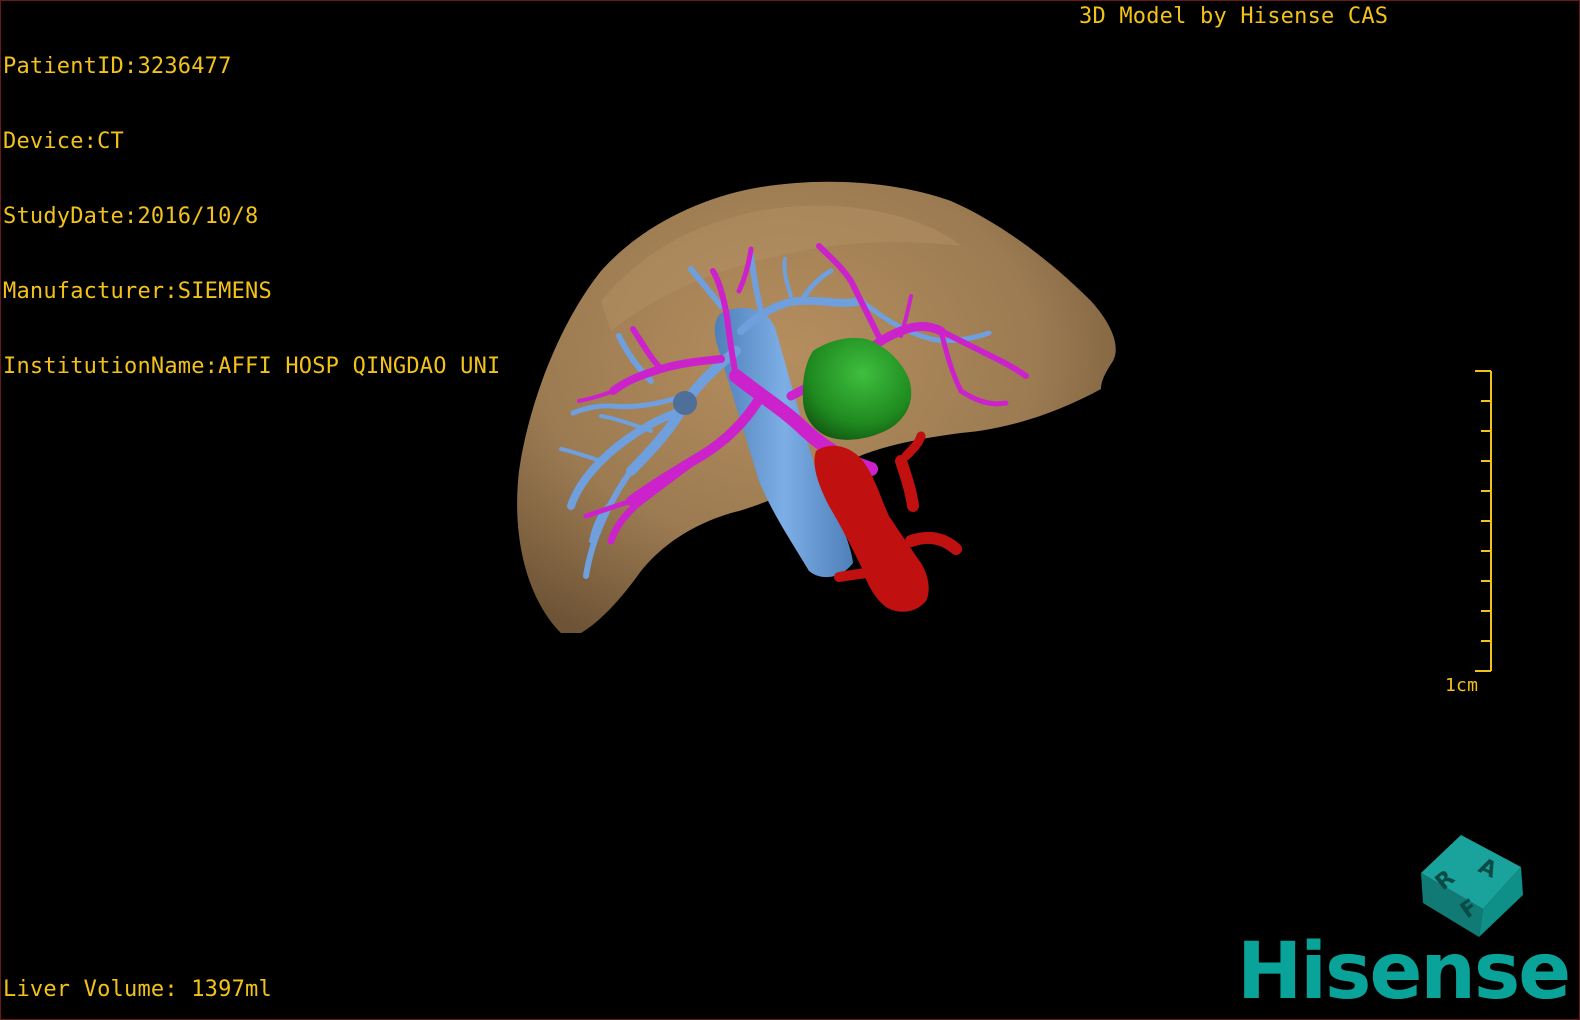 The width and height of the screenshot is (1580, 1020). I want to click on institution-text: InstitutionName:AFFI HOSP QINGDAO UNI, so click(252, 366).